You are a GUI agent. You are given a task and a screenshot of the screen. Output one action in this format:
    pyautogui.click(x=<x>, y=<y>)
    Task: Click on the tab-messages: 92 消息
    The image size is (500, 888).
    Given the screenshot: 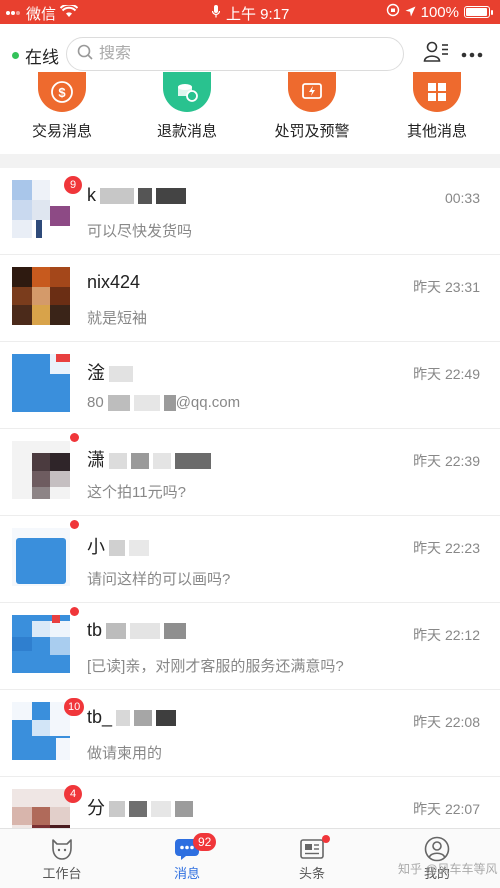 What is the action you would take?
    pyautogui.click(x=187, y=857)
    